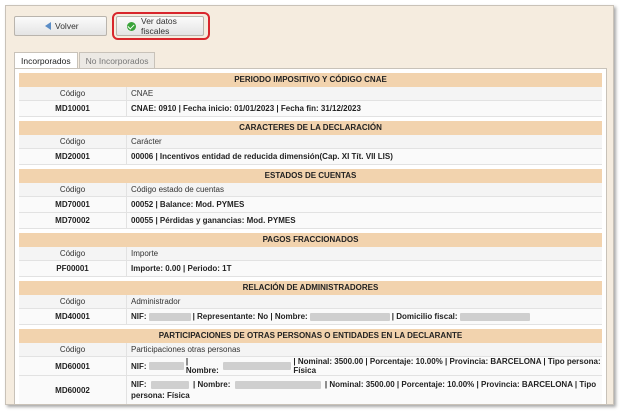 The width and height of the screenshot is (622, 413). I want to click on column-header-value: Código estado de cuentas, so click(177, 189).